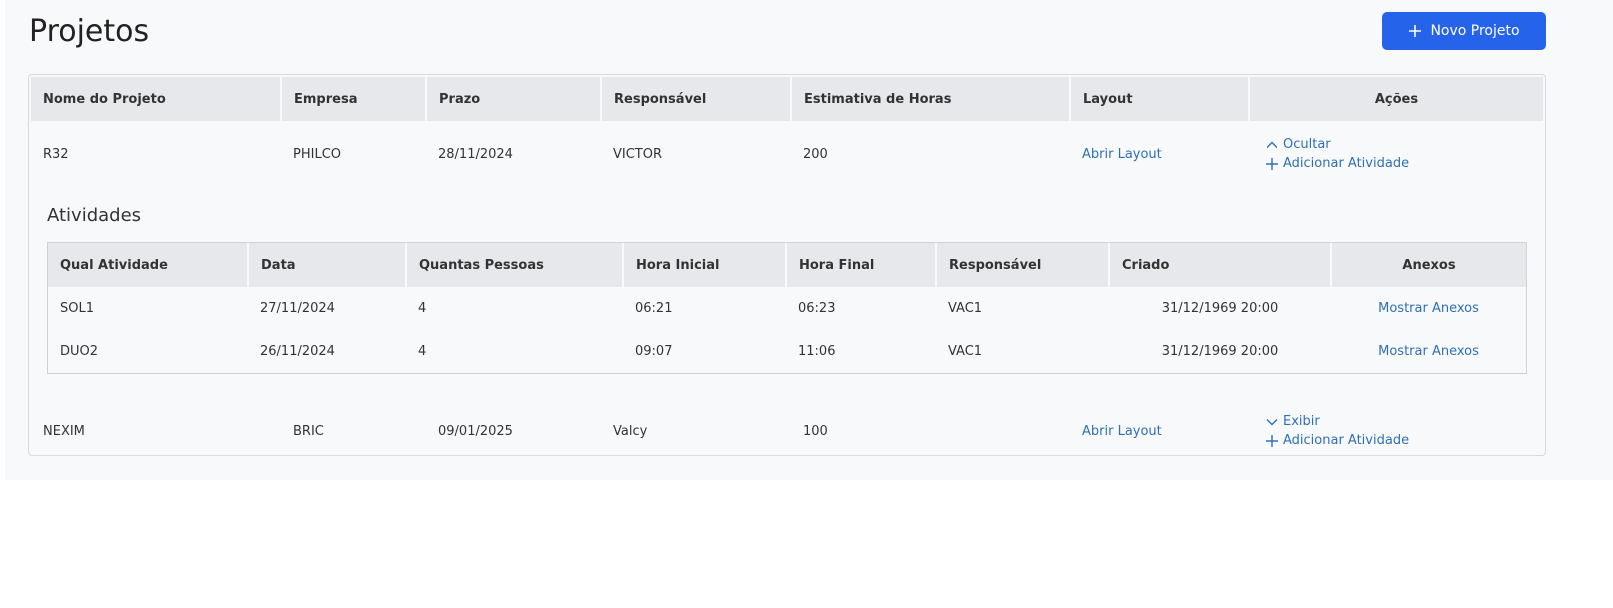 This screenshot has width=1613, height=608. I want to click on col-header-date: Data, so click(327, 265).